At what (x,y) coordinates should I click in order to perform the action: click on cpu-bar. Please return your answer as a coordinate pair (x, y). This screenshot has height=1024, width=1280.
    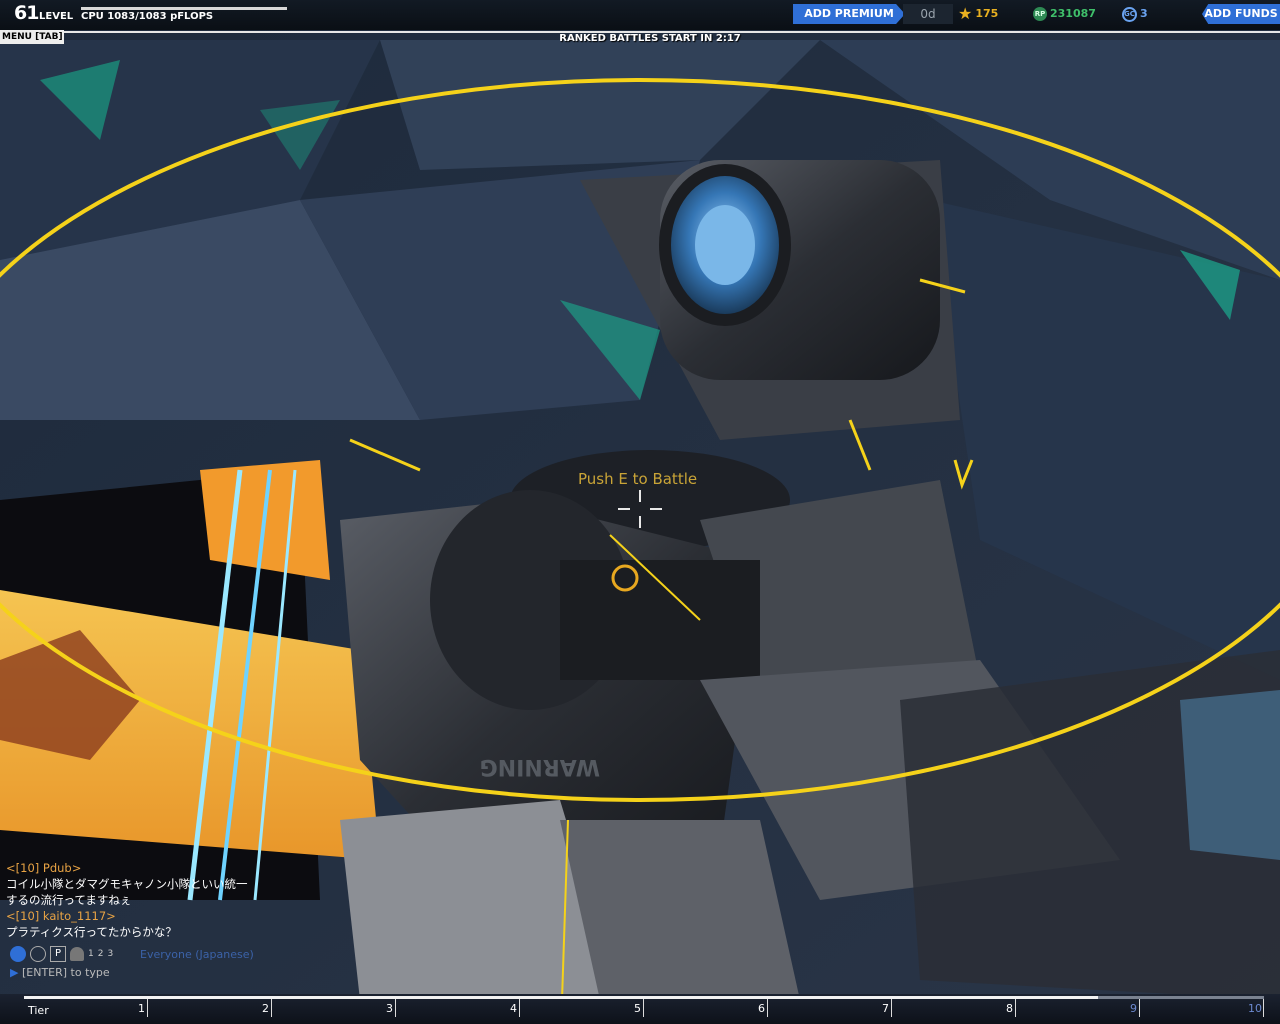
    Looking at the image, I should click on (184, 8).